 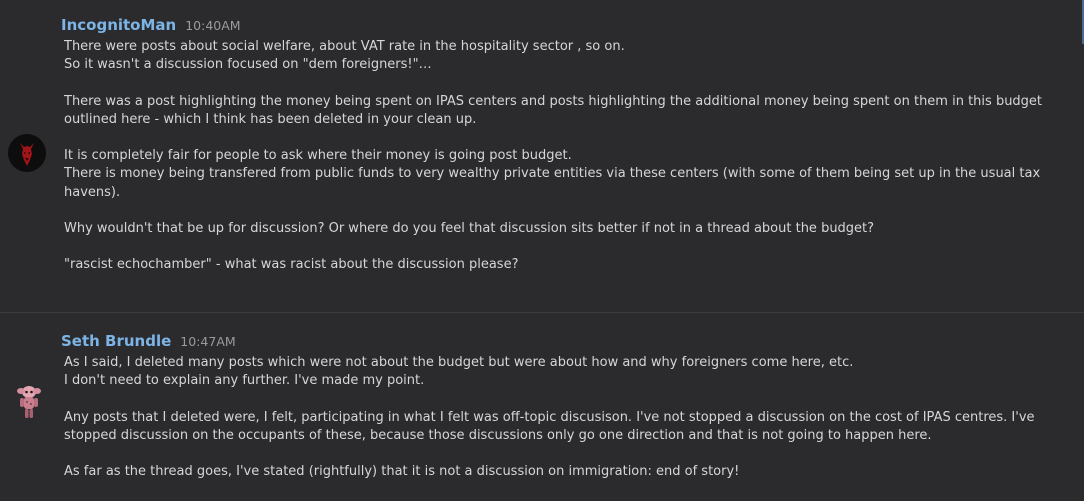 I want to click on message-header: Seth Brundle 10:47AM, so click(x=572, y=343).